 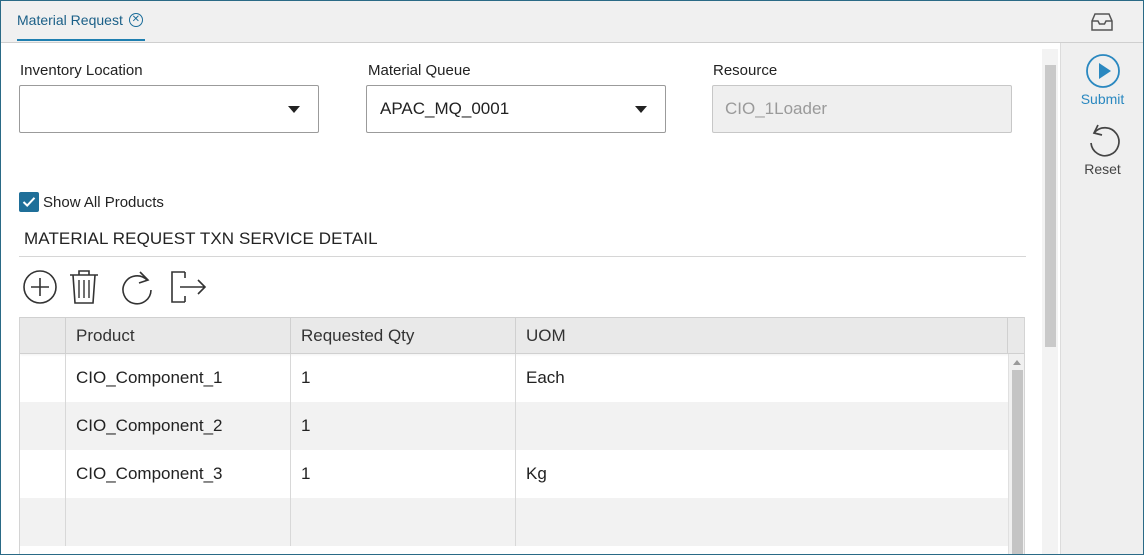 I want to click on tab-bar: Material Request ✕, so click(x=572, y=22).